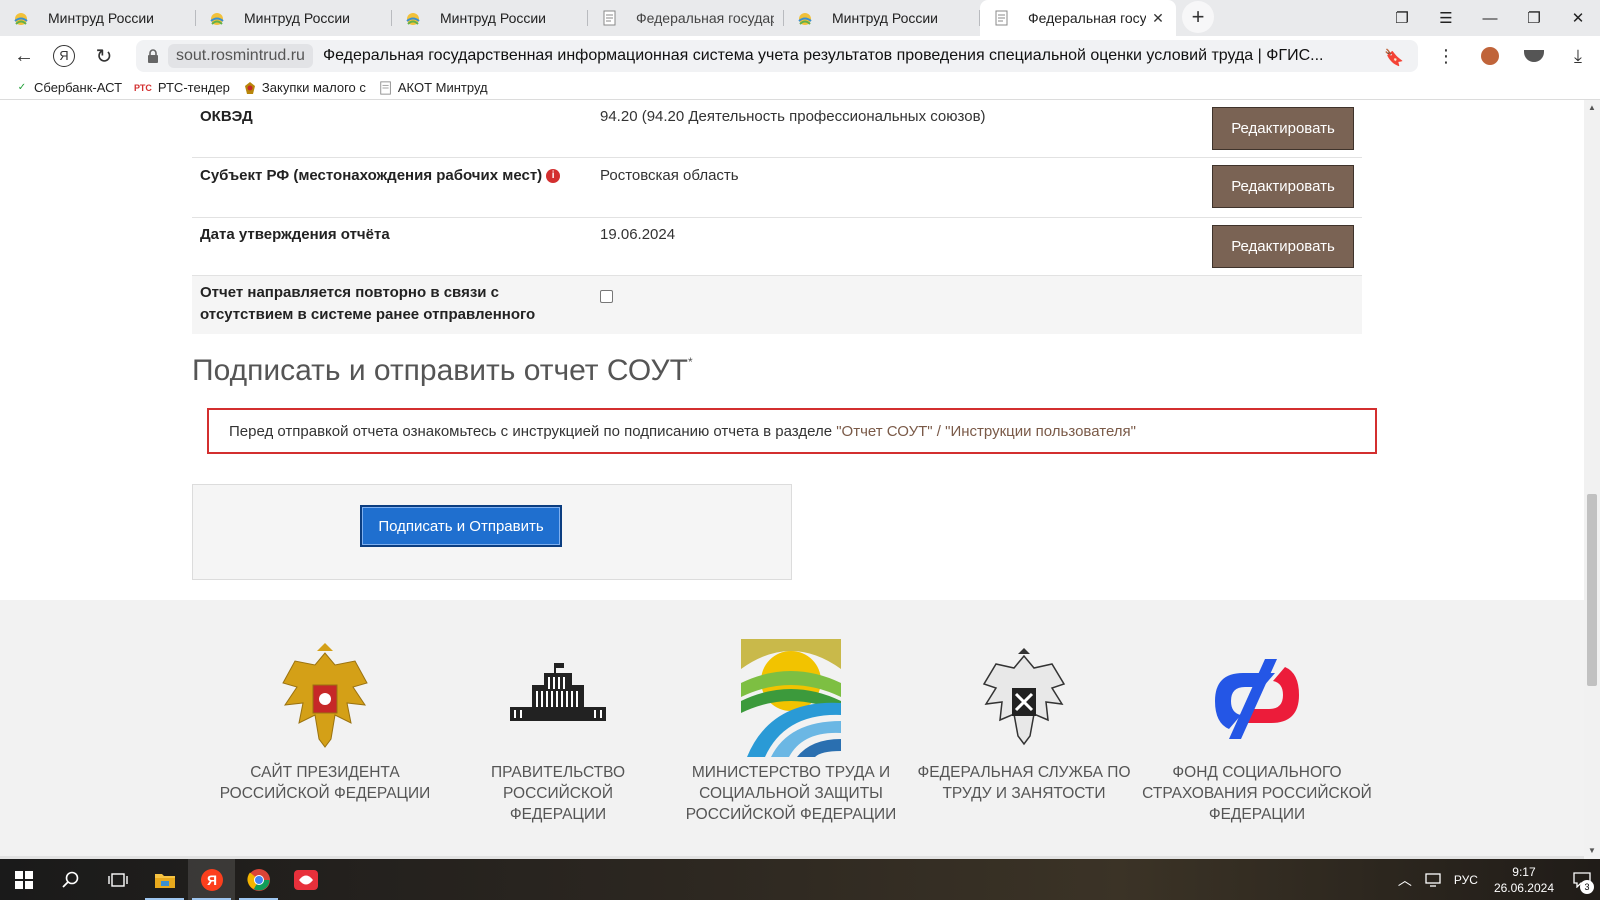 The image size is (1600, 900). Describe the element at coordinates (1592, 851) in the screenshot. I see `scroll-down-icon: ▼` at that location.